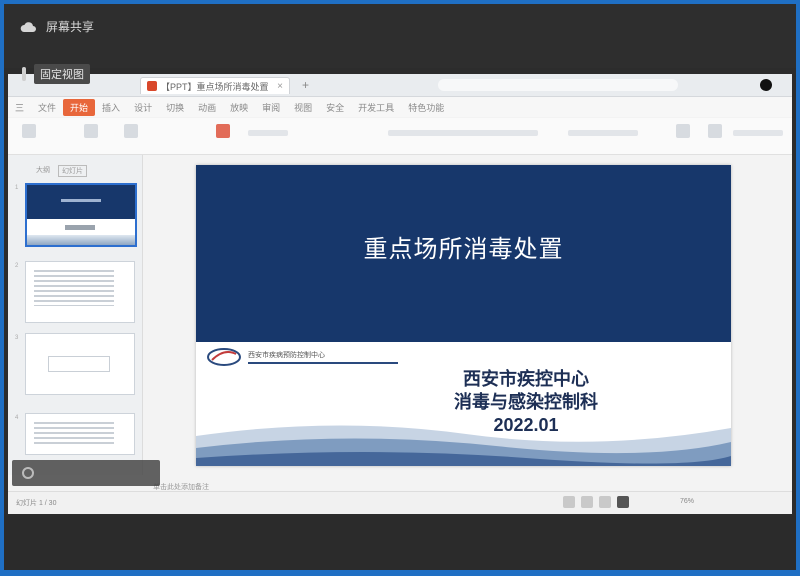 This screenshot has height=576, width=800. What do you see at coordinates (463, 445) in the screenshot?
I see `decorative-wave` at bounding box center [463, 445].